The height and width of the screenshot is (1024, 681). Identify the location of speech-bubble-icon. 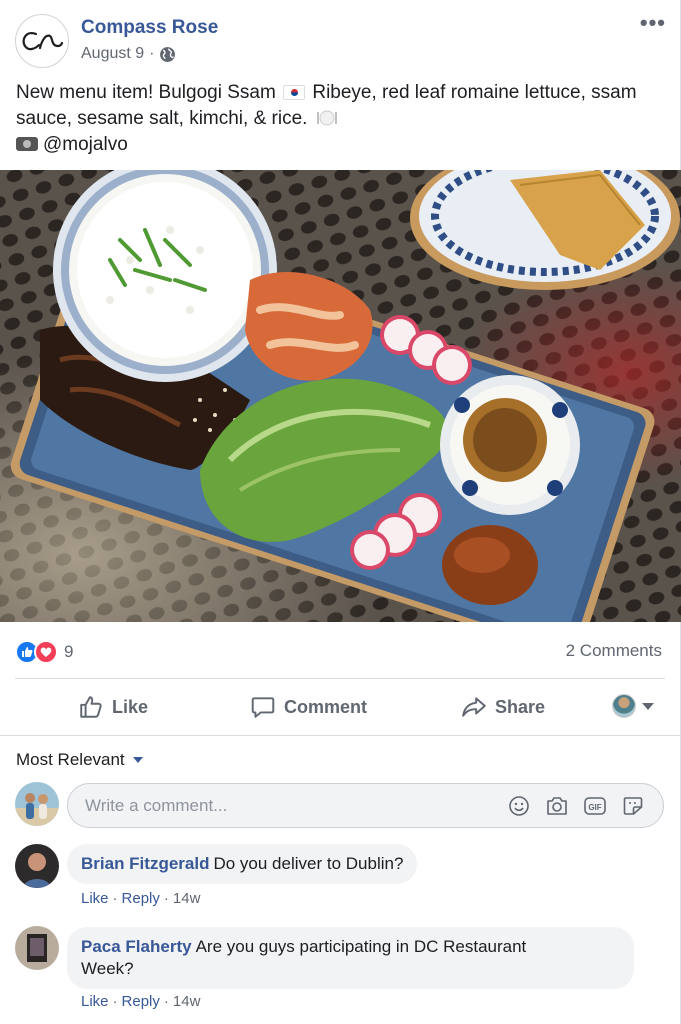
(263, 707).